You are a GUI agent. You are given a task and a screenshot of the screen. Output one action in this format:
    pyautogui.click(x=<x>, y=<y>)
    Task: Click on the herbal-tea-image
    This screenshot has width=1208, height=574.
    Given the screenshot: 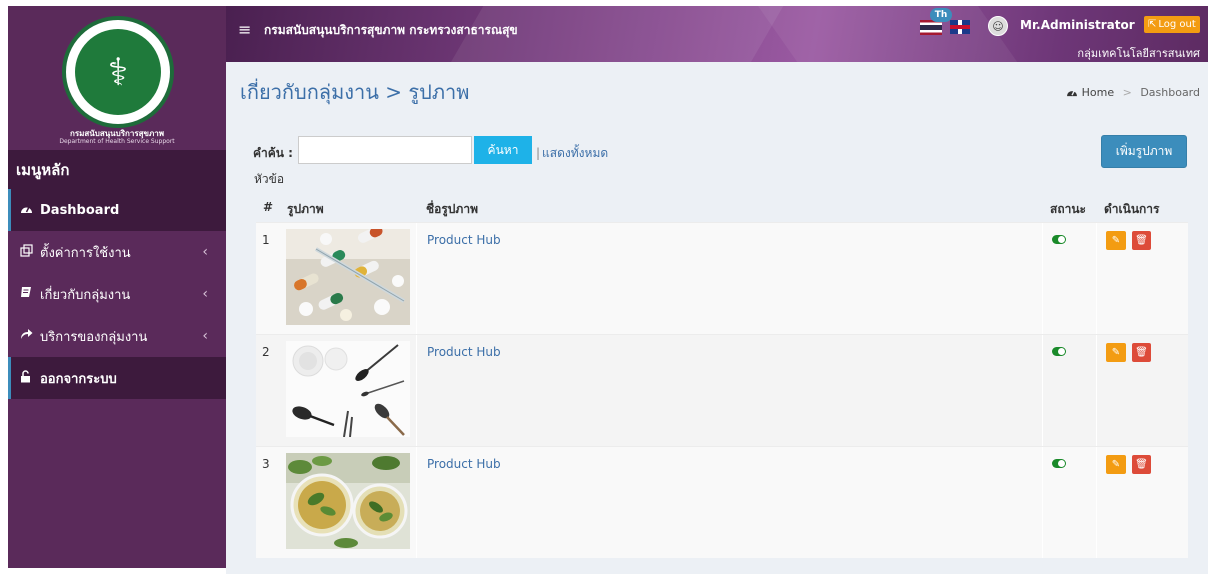 What is the action you would take?
    pyautogui.click(x=348, y=501)
    